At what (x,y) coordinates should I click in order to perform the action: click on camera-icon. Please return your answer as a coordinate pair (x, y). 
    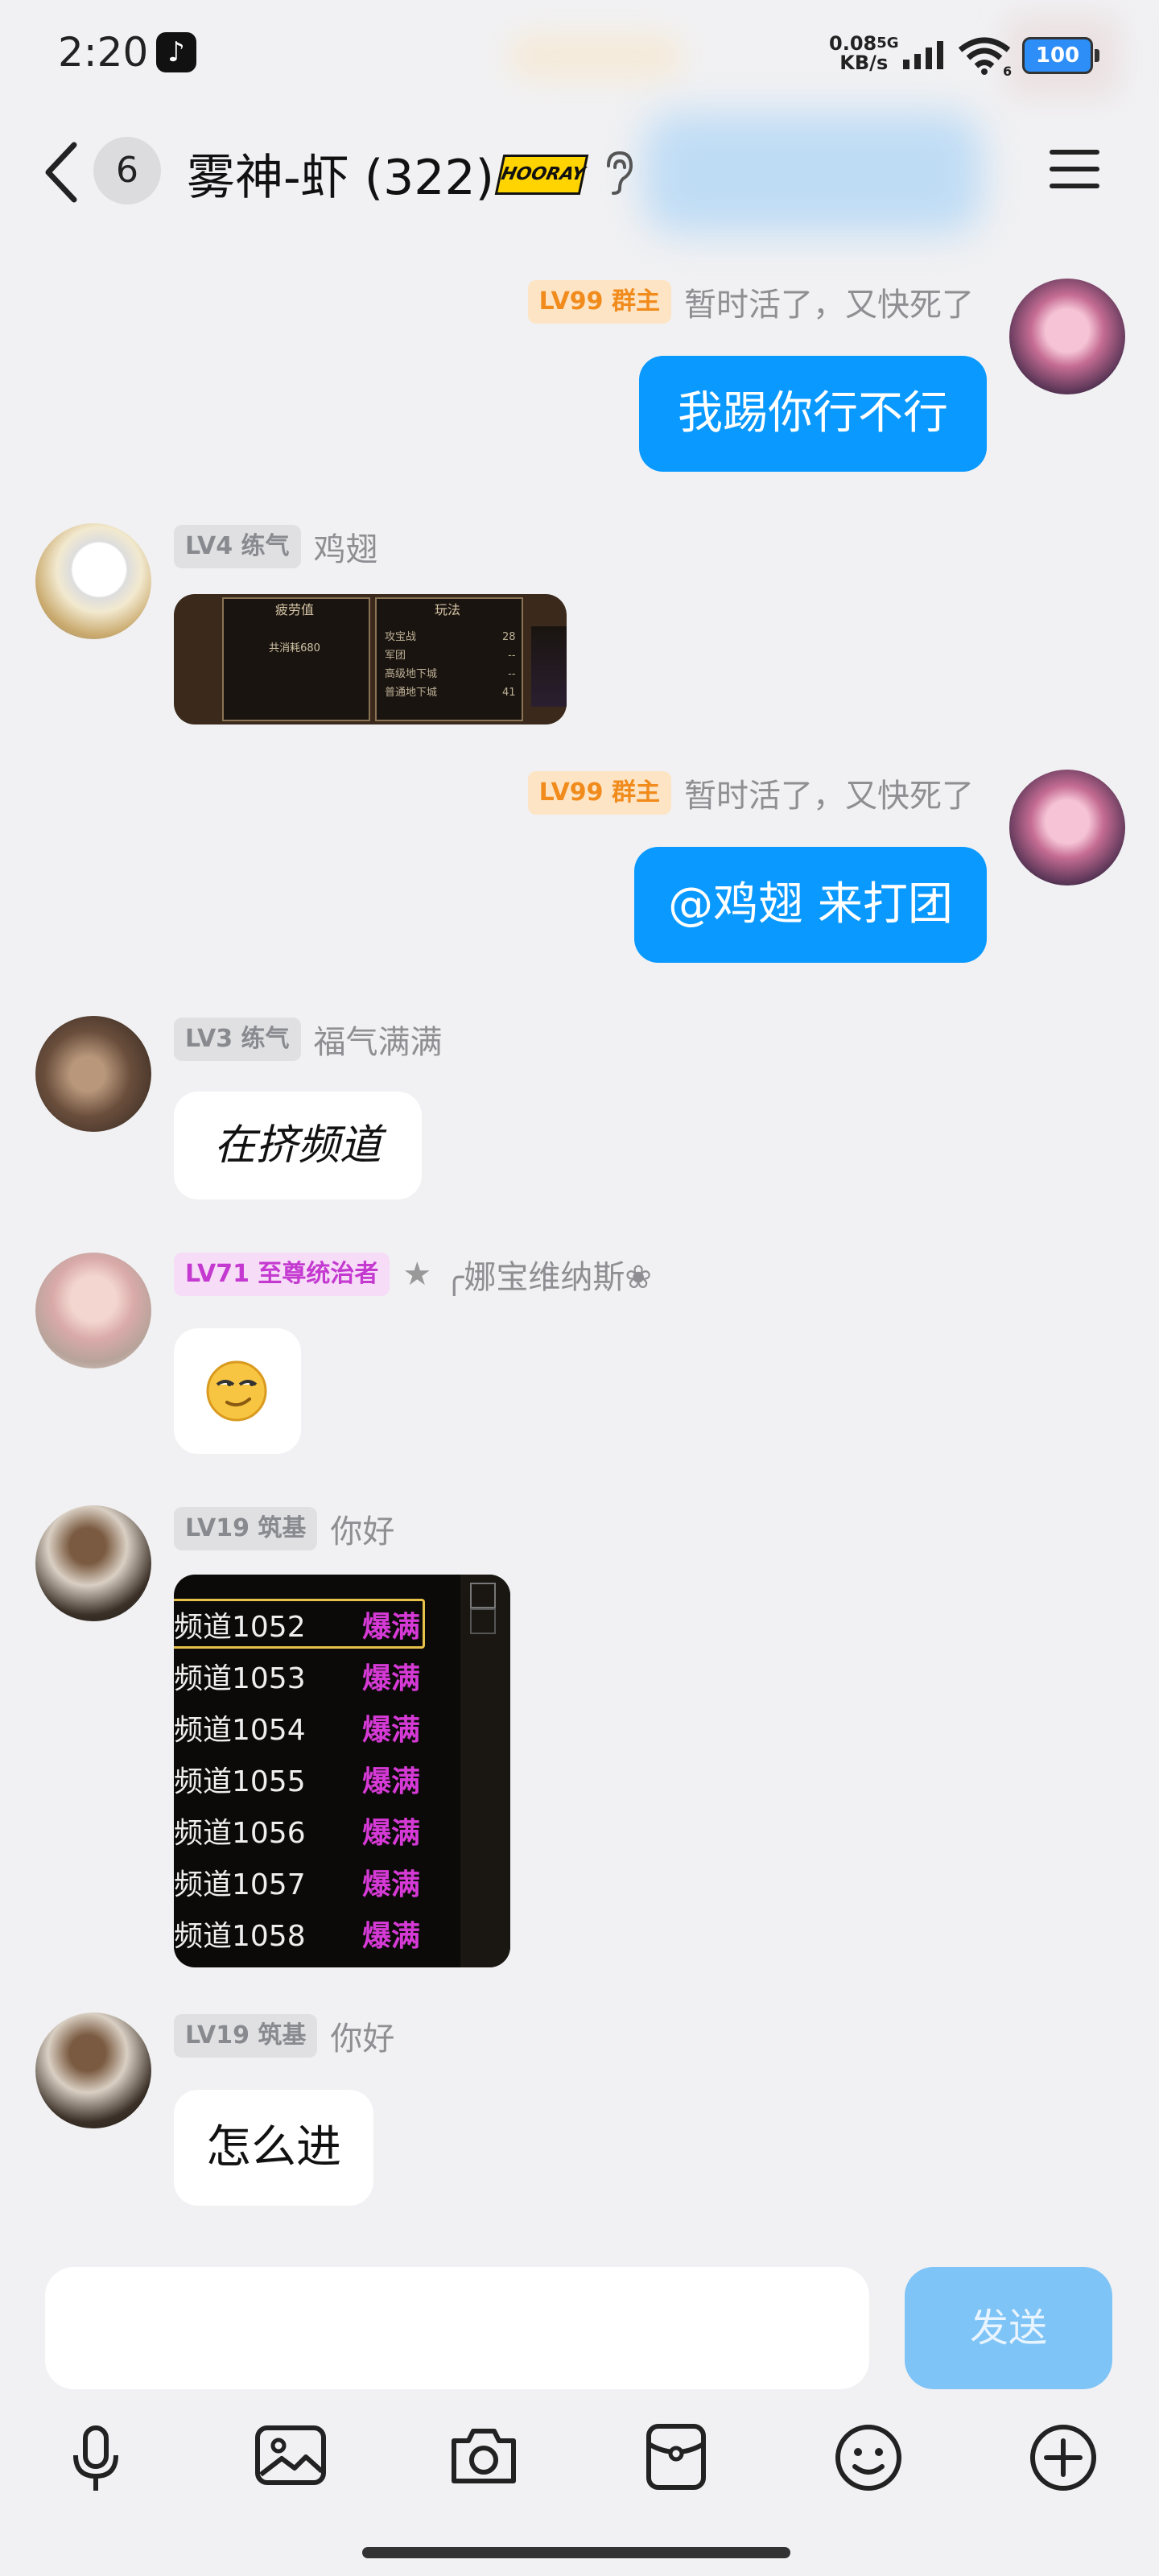
    Looking at the image, I should click on (484, 2455).